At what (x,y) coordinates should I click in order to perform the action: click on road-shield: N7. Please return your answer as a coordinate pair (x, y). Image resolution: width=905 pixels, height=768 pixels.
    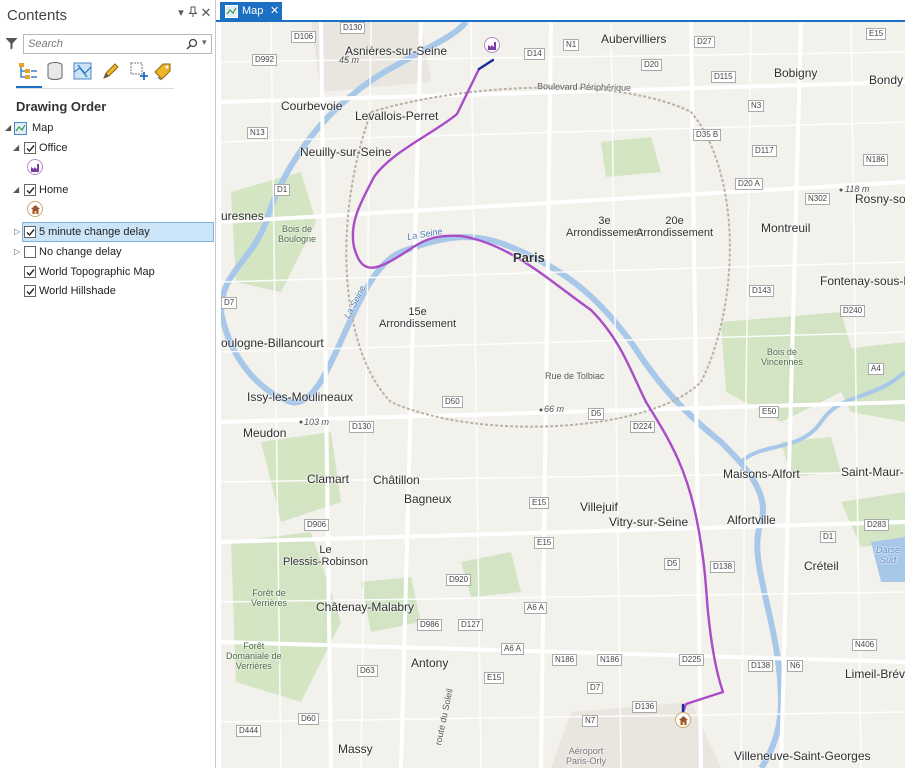
    Looking at the image, I should click on (590, 721).